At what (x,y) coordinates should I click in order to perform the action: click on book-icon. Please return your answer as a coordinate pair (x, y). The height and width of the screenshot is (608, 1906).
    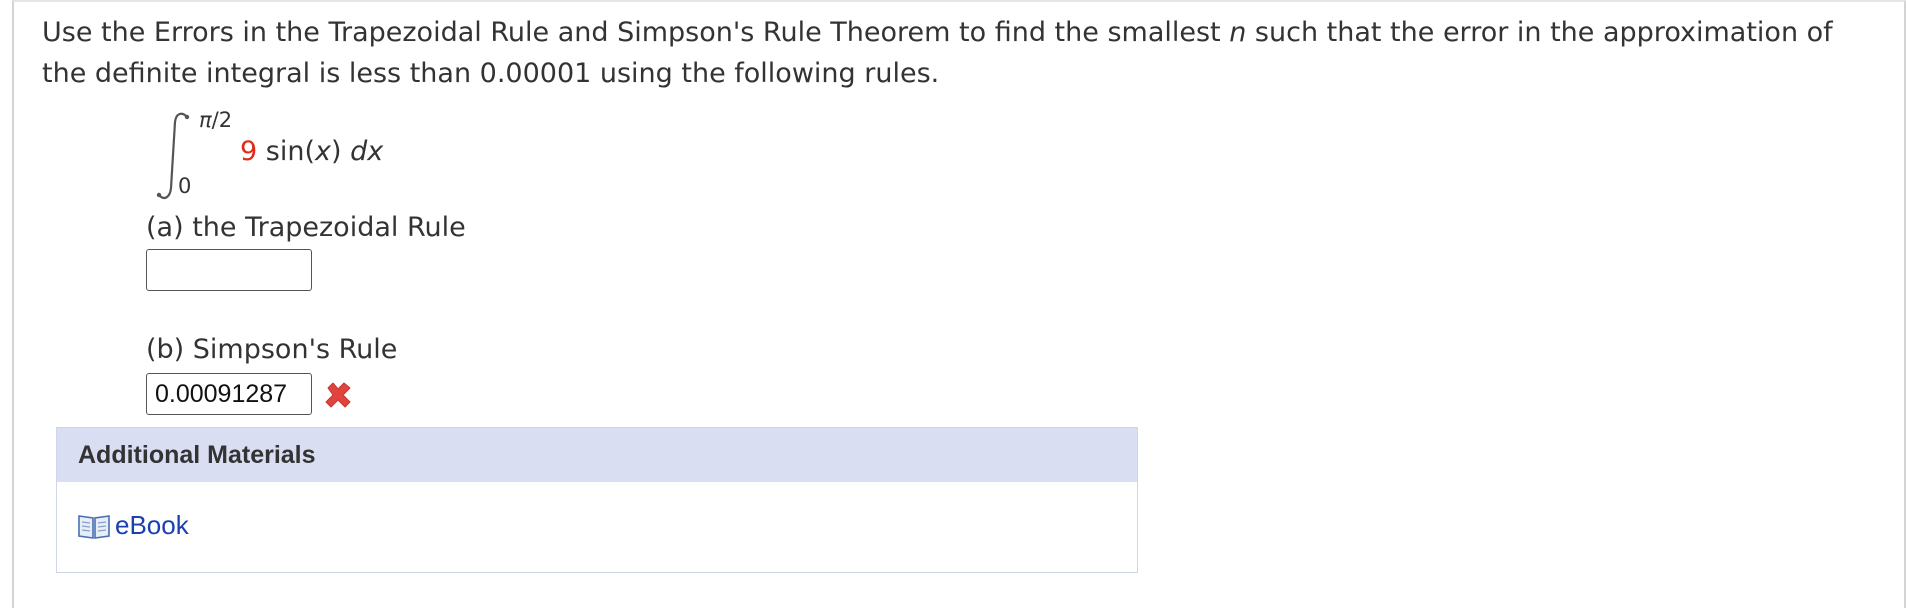
    Looking at the image, I should click on (94, 526).